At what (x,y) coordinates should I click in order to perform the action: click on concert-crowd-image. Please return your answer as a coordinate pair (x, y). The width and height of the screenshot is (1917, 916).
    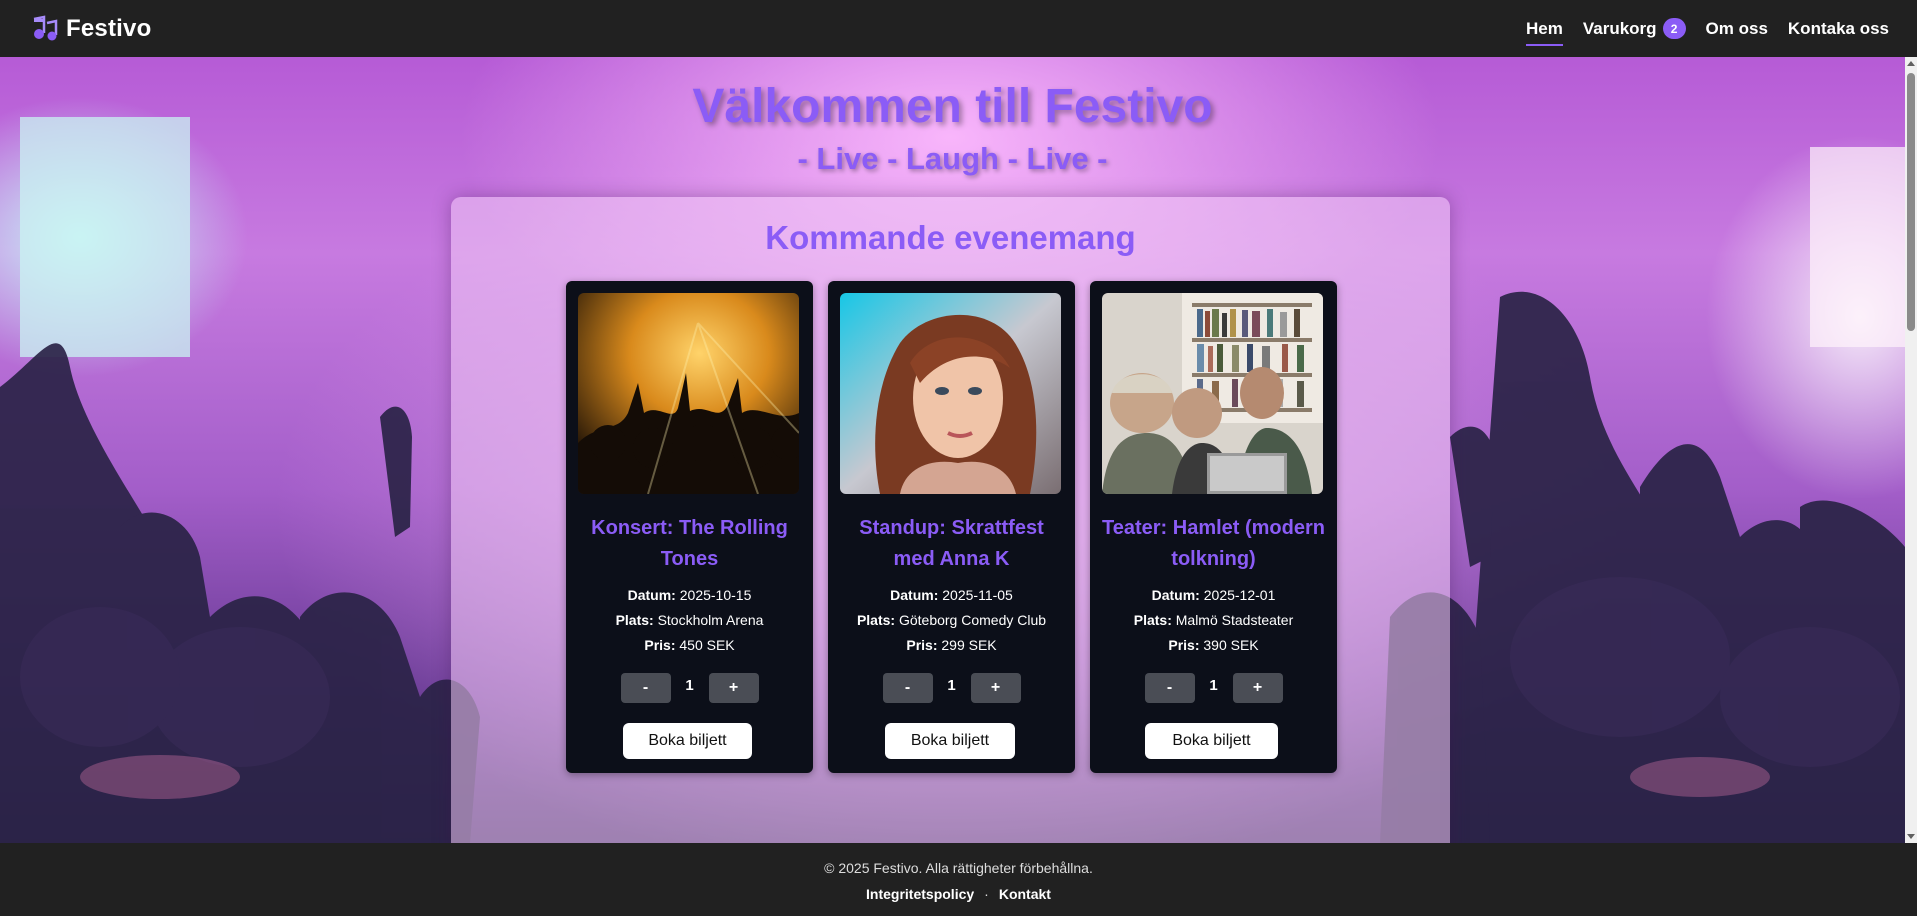
    Looking at the image, I should click on (688, 393).